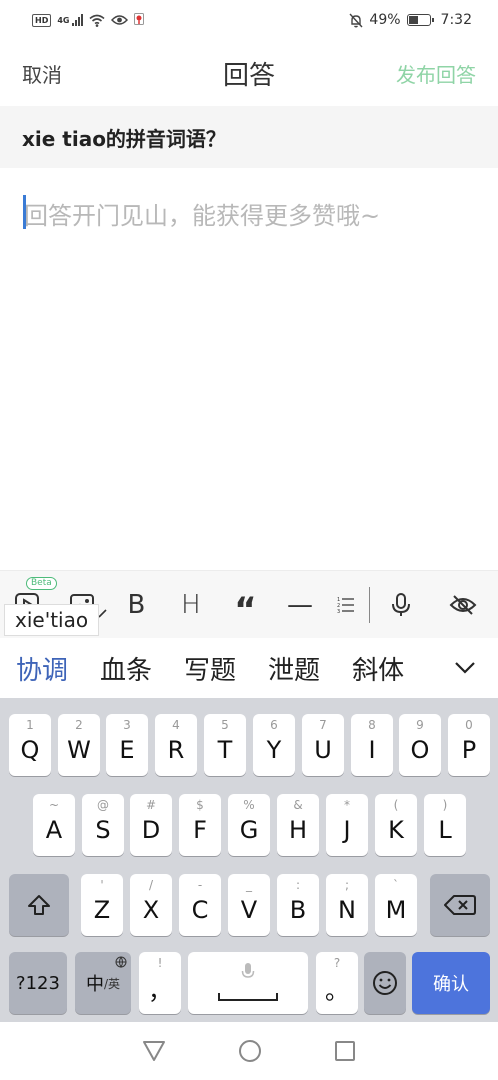  I want to click on bold-icon: B, so click(136, 604).